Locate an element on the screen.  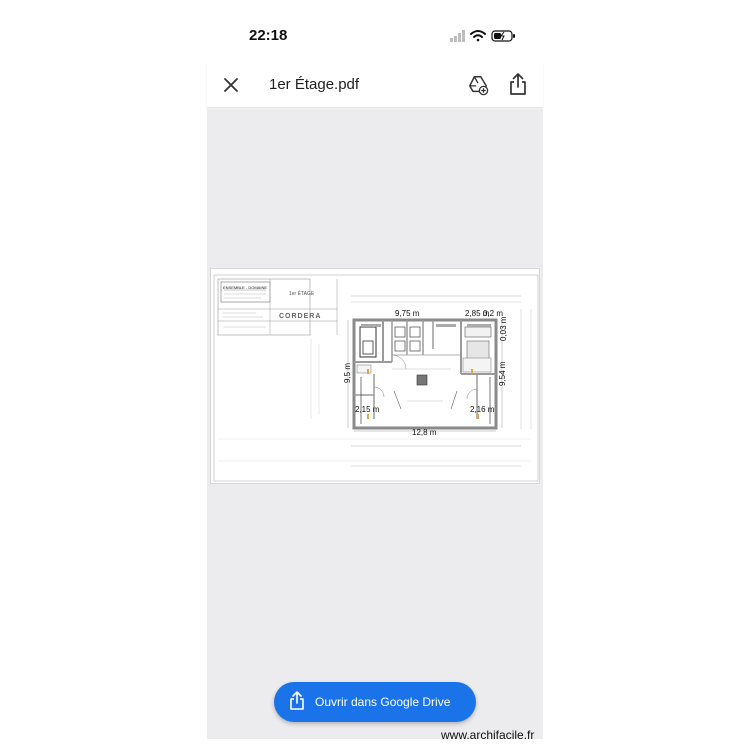
open-in-drive-label: Ouvrir dans Google Drive is located at coordinates (383, 702).